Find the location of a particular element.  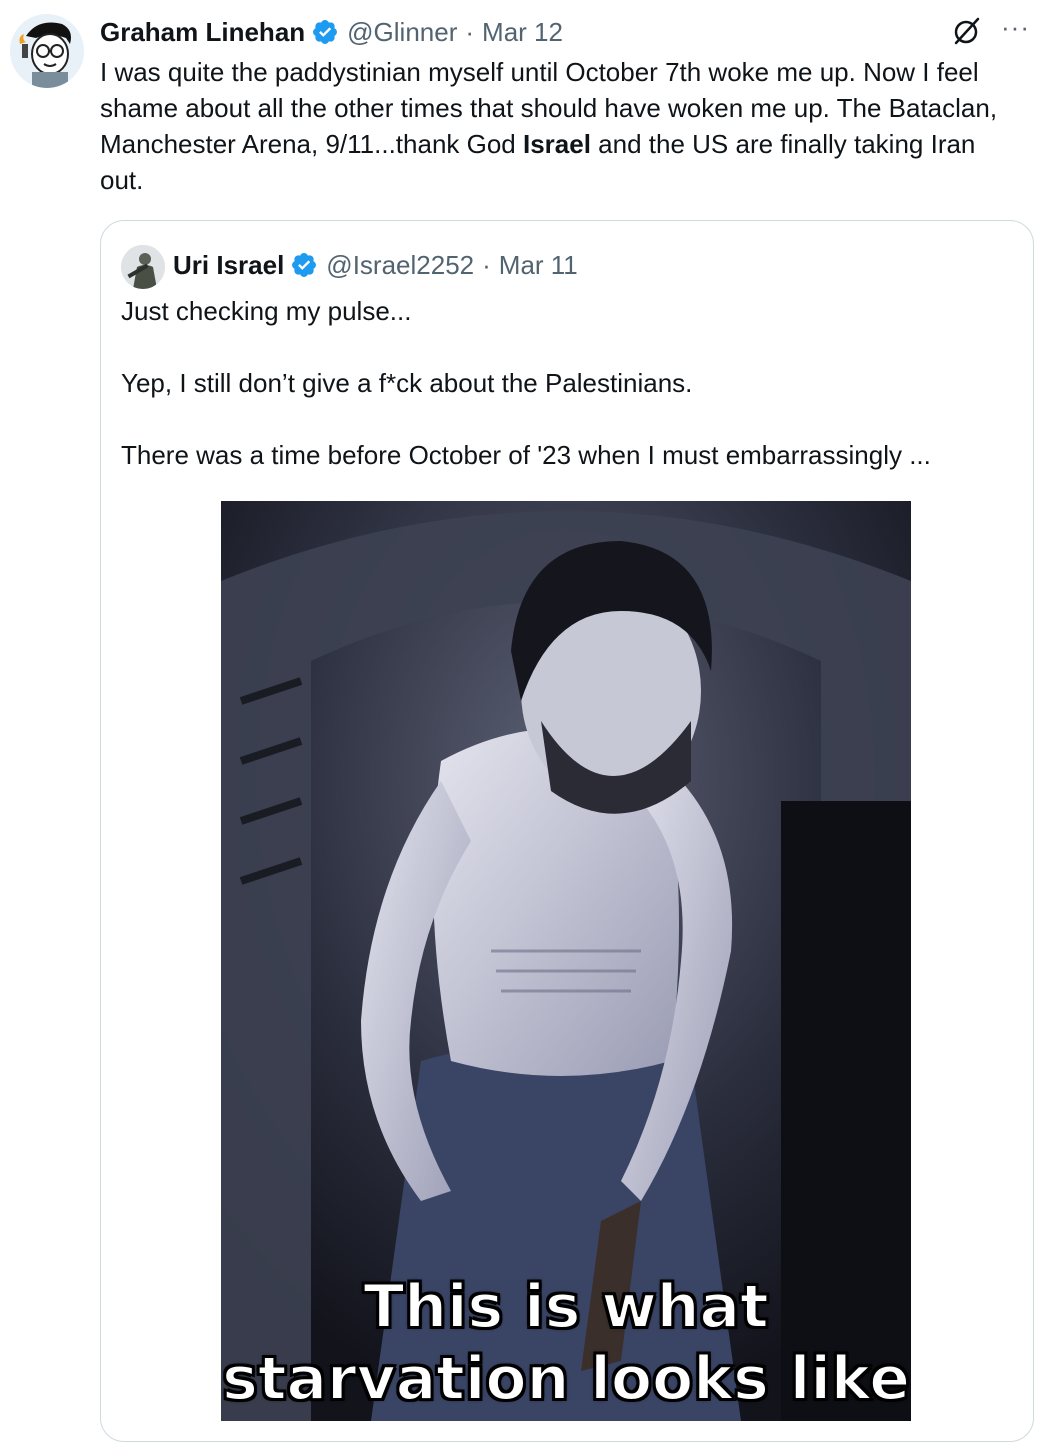

author-avatar-cartoon is located at coordinates (47, 51).